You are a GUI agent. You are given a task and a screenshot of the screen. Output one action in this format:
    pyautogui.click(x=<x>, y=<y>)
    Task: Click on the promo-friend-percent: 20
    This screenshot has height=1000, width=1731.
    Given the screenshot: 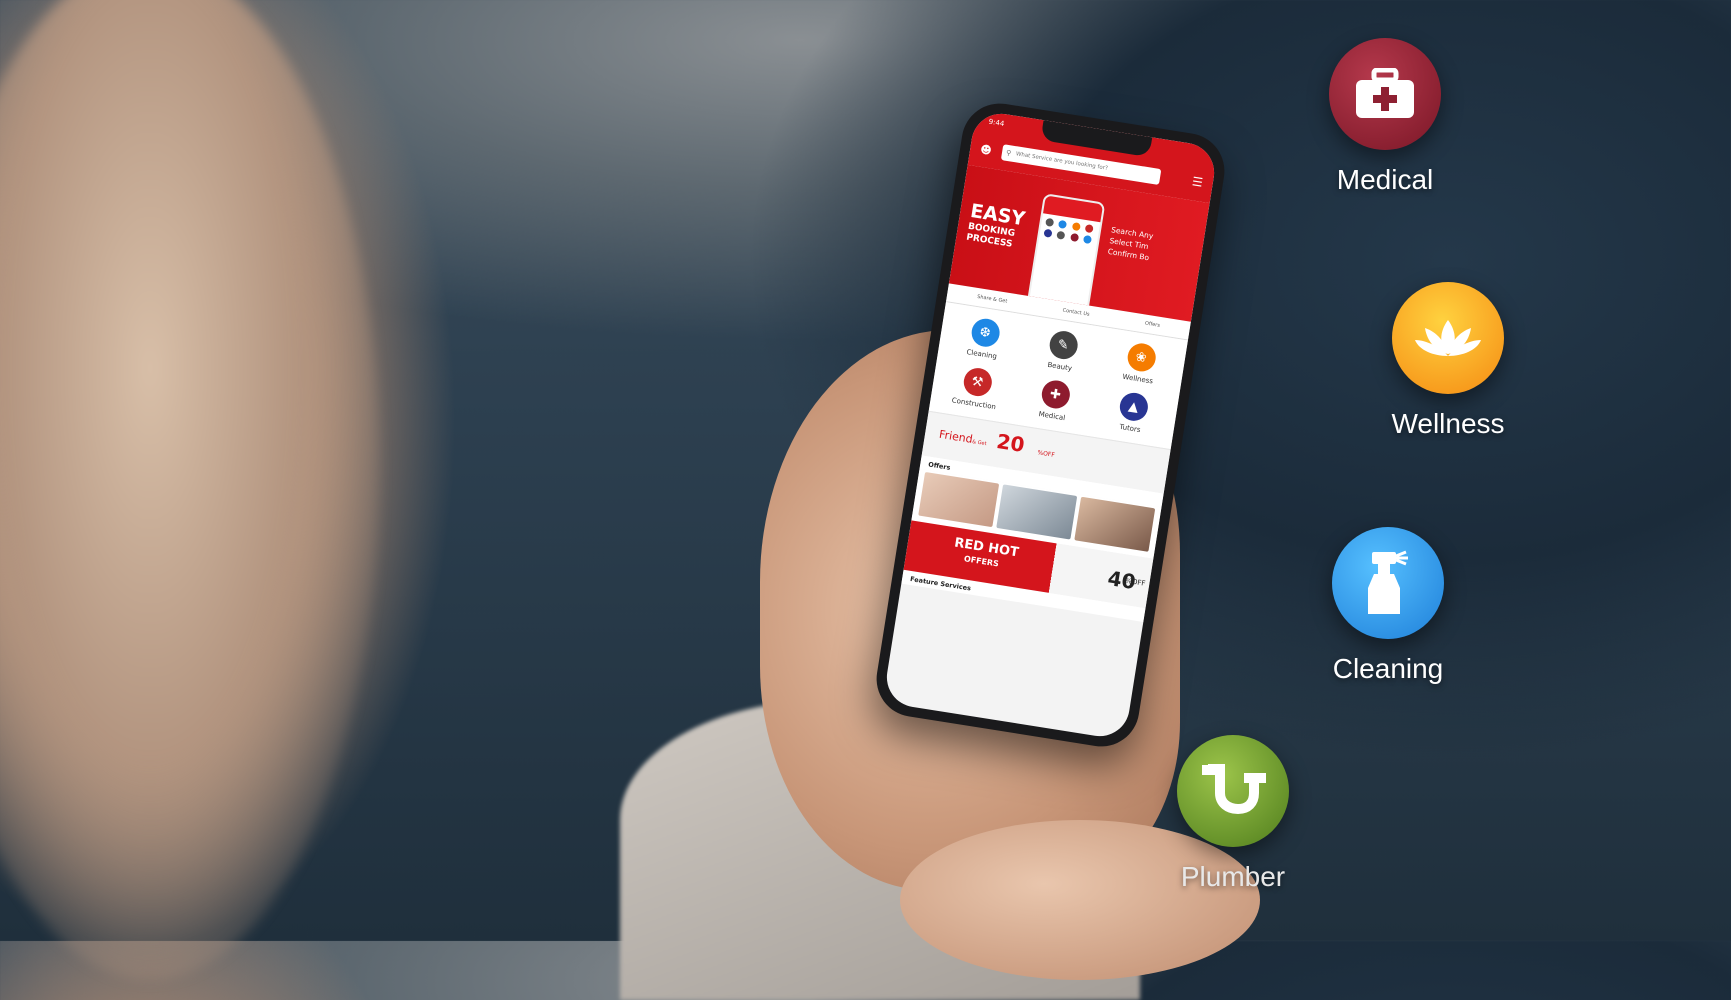 What is the action you would take?
    pyautogui.click(x=1010, y=443)
    